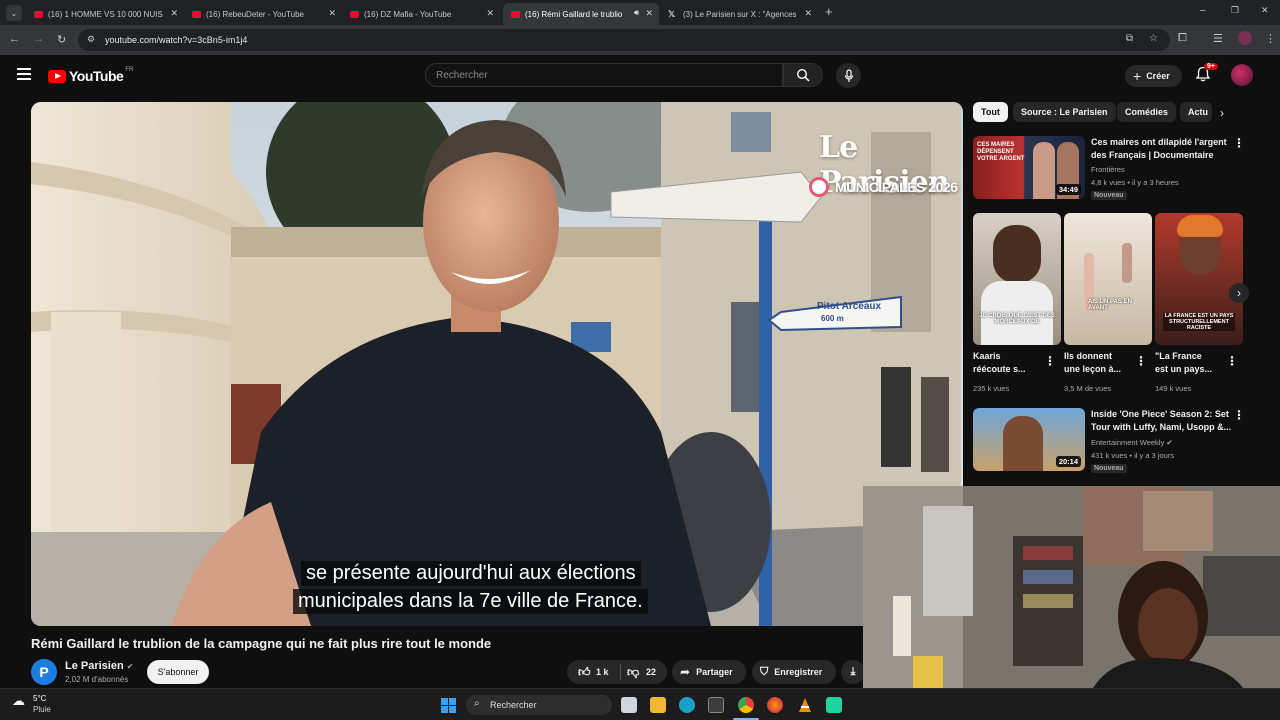 This screenshot has width=1280, height=720. What do you see at coordinates (14, 13) in the screenshot?
I see `tab-search-icon: ⌄` at bounding box center [14, 13].